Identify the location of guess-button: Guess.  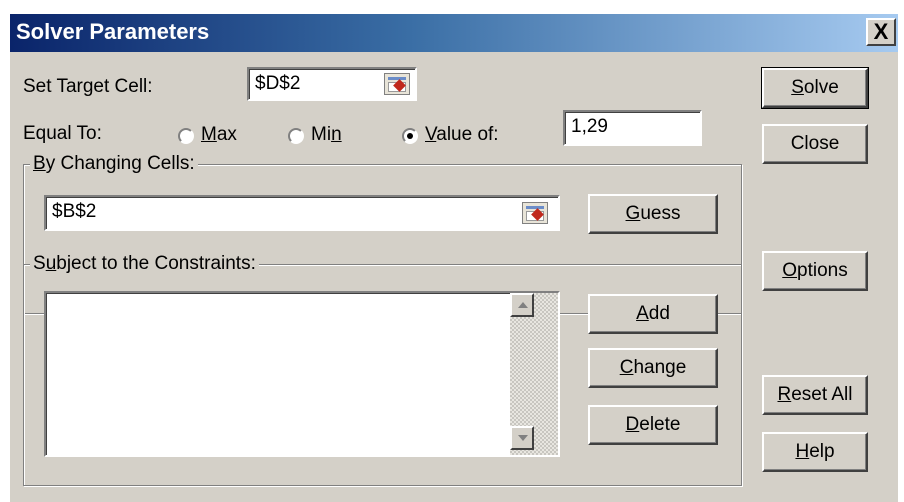
(653, 214).